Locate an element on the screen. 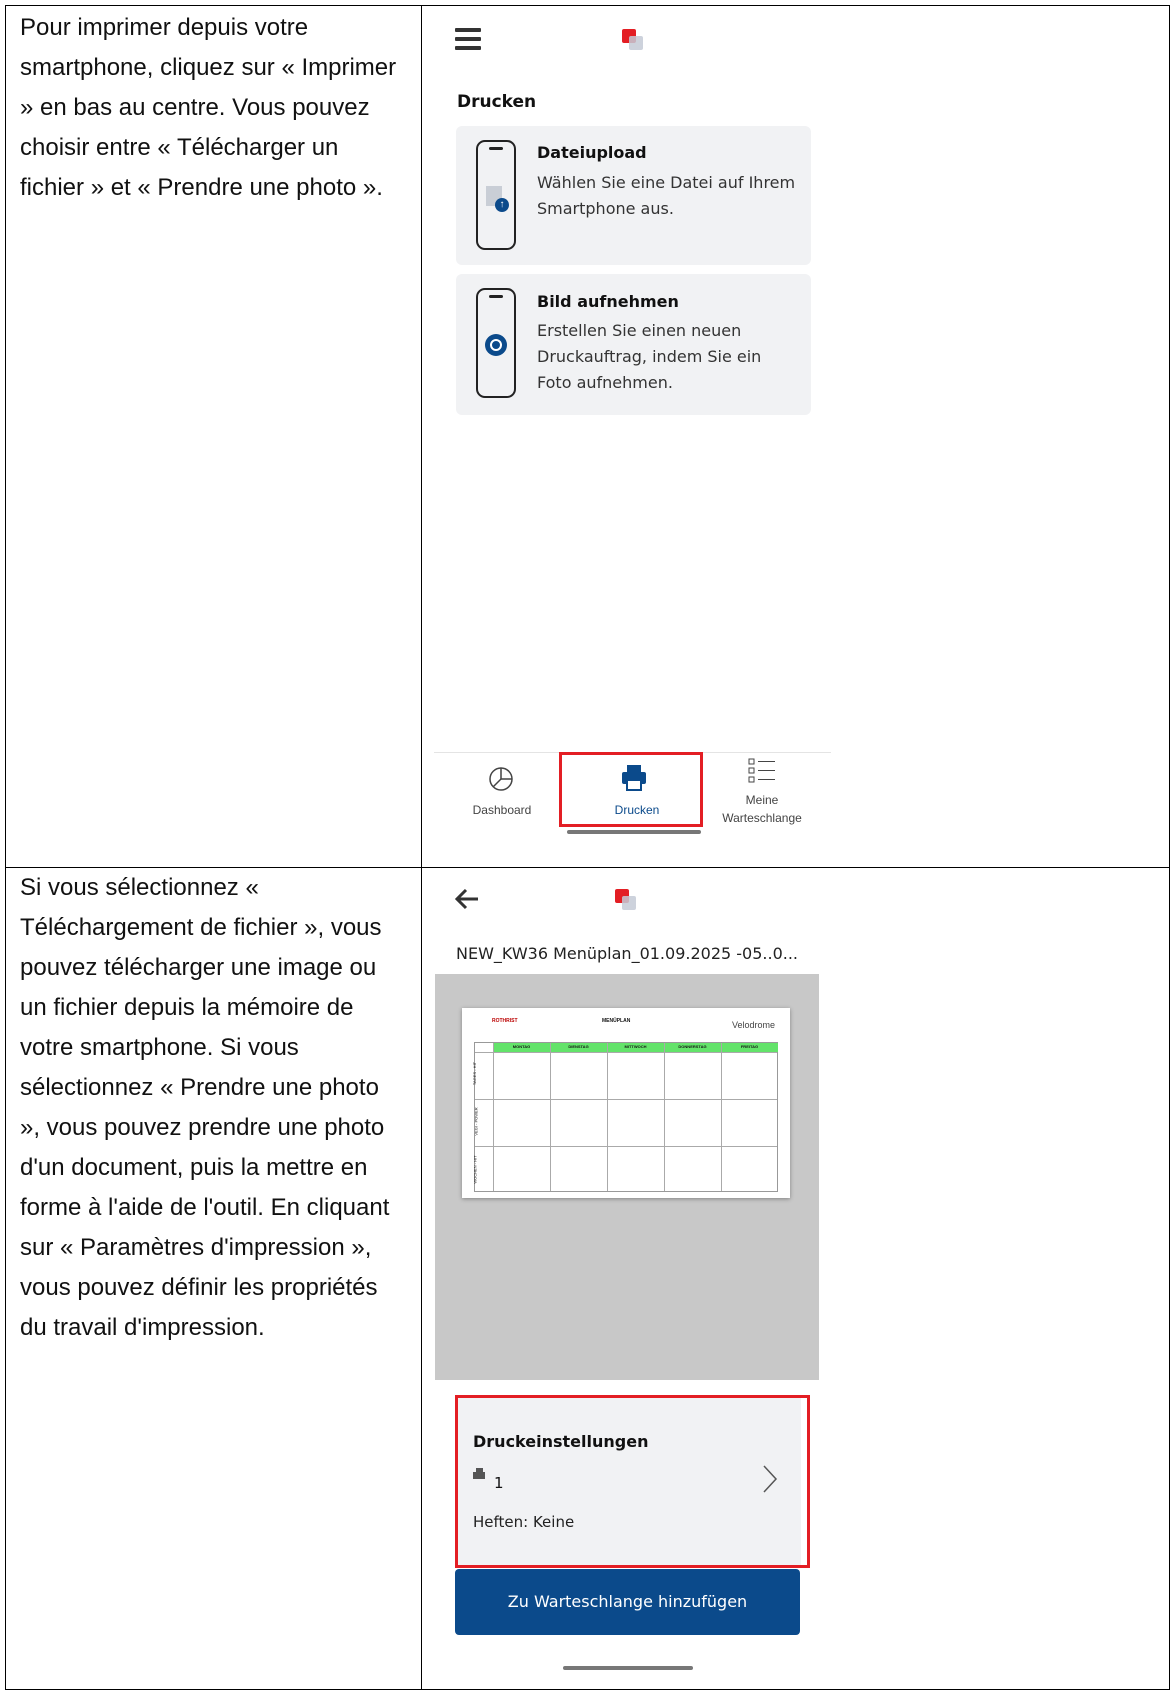 The image size is (1171, 1691). day-label: DONNERSTAG is located at coordinates (692, 1046).